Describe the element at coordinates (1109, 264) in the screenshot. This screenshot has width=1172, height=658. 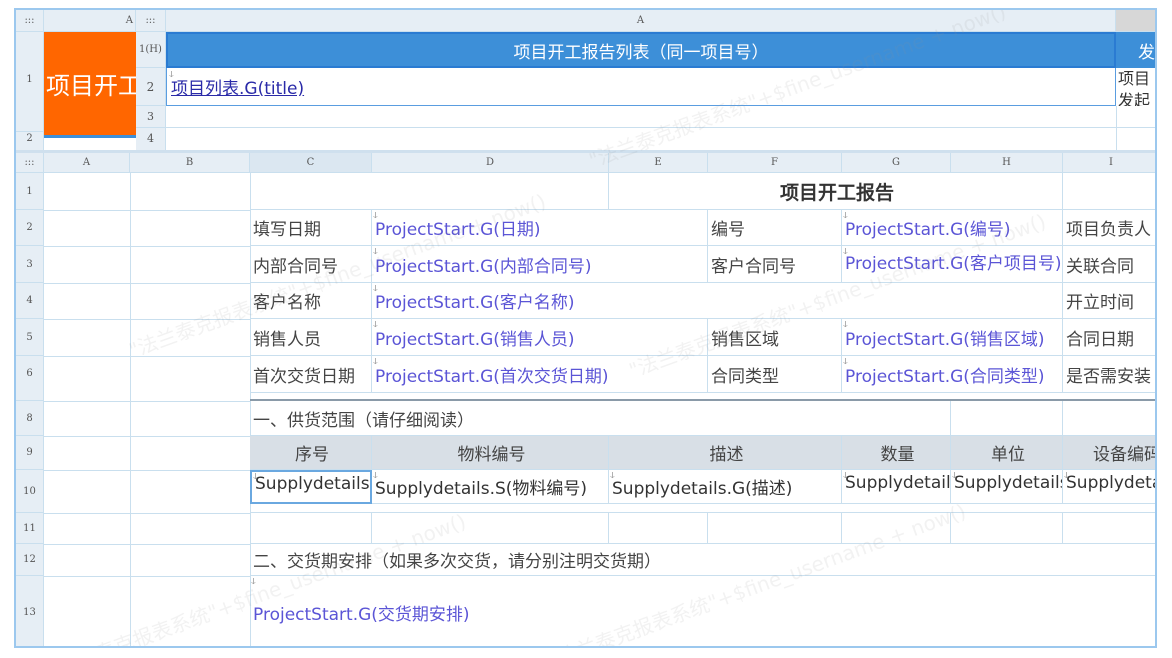
I see `related-contract-label: 关联合同` at that location.